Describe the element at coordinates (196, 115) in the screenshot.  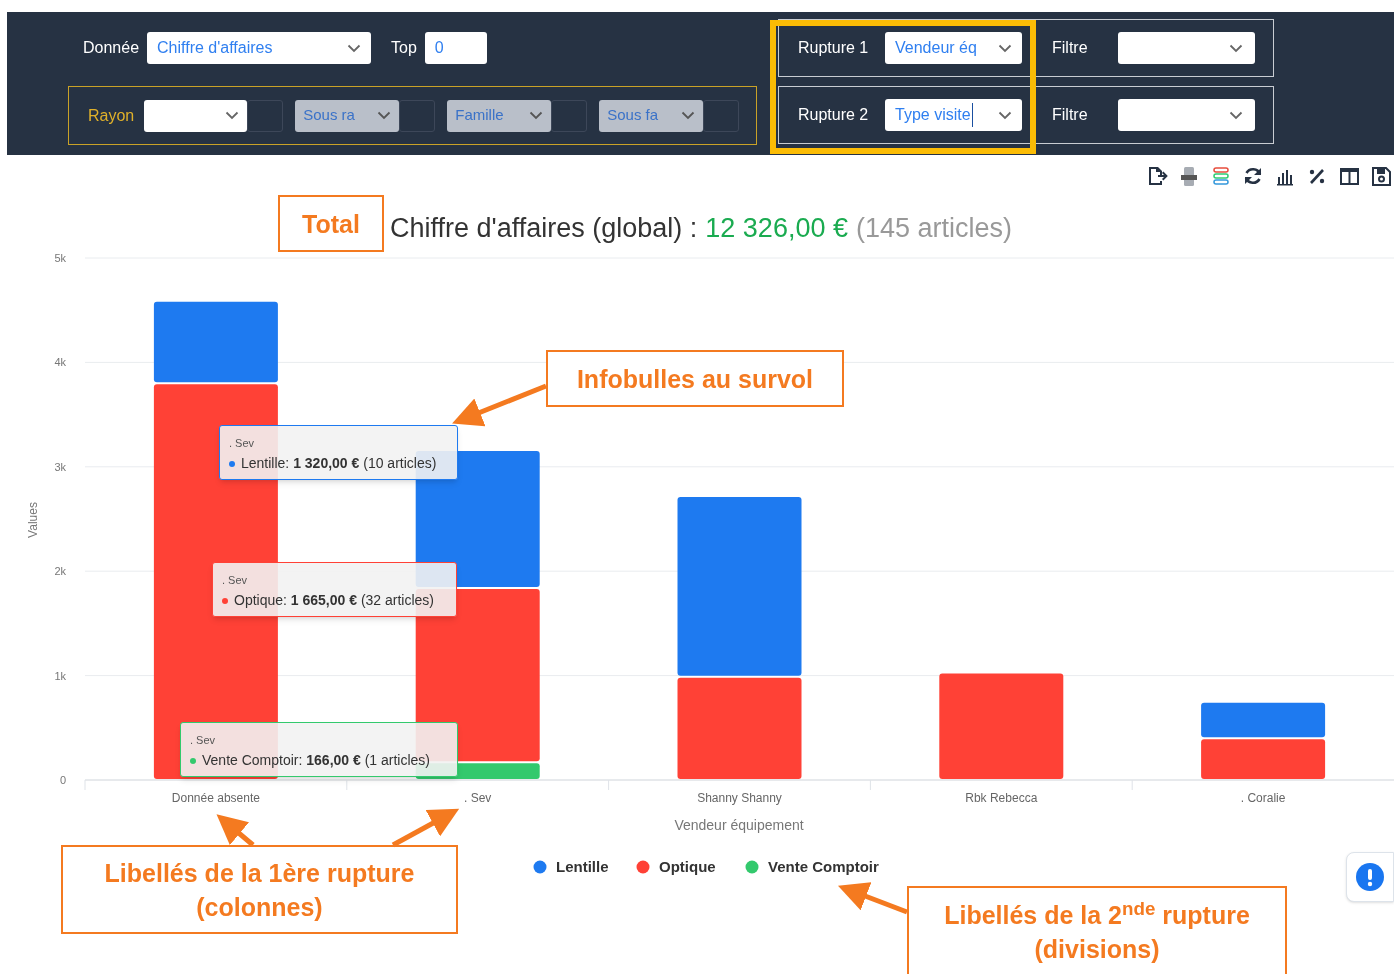
I see `dropdown` at that location.